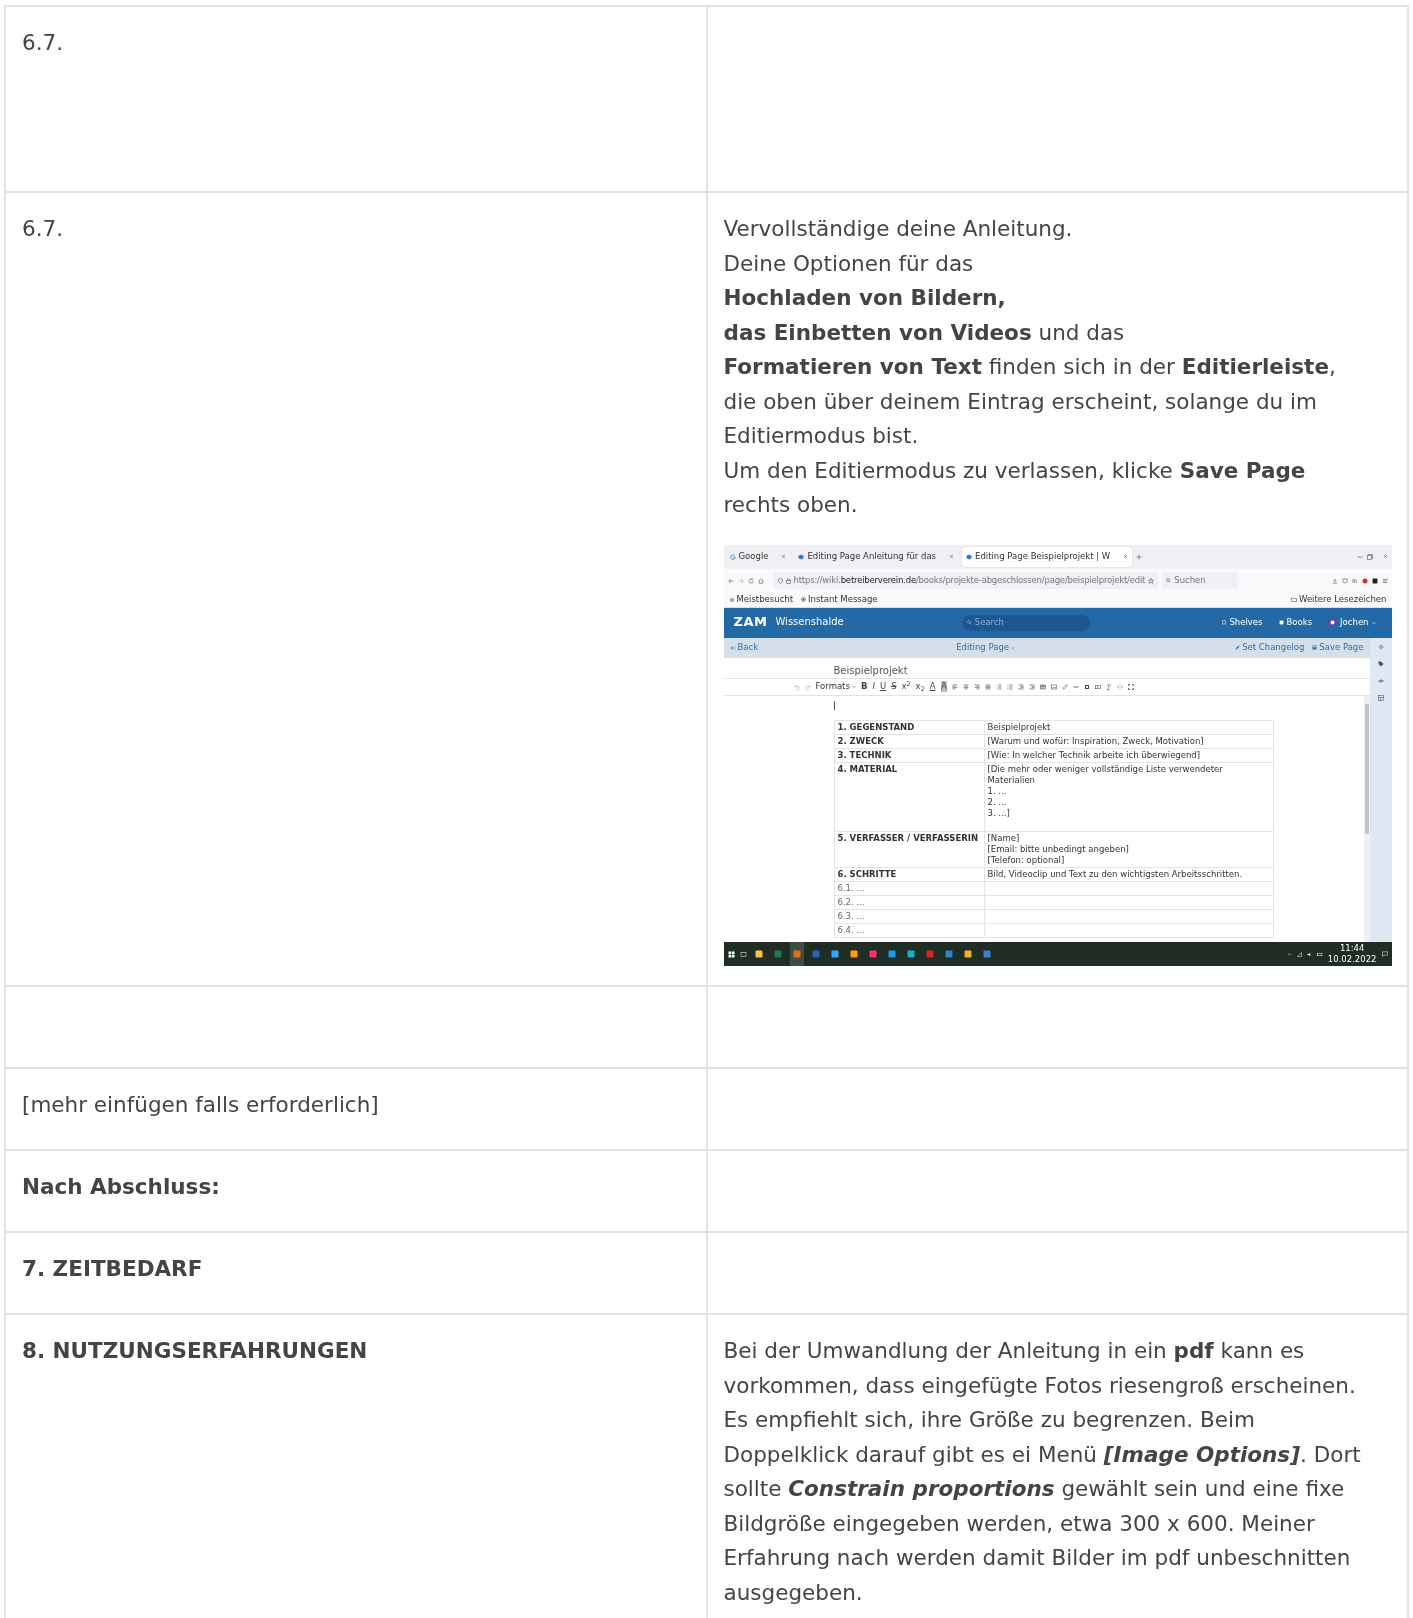  I want to click on bookmark-link: Instant Message, so click(839, 599).